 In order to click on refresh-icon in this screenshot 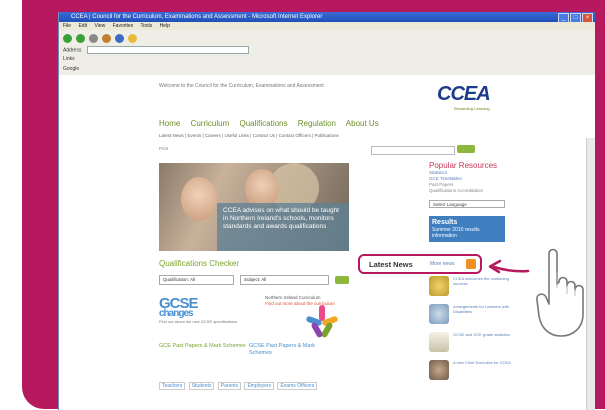, I will do `click(93, 38)`.